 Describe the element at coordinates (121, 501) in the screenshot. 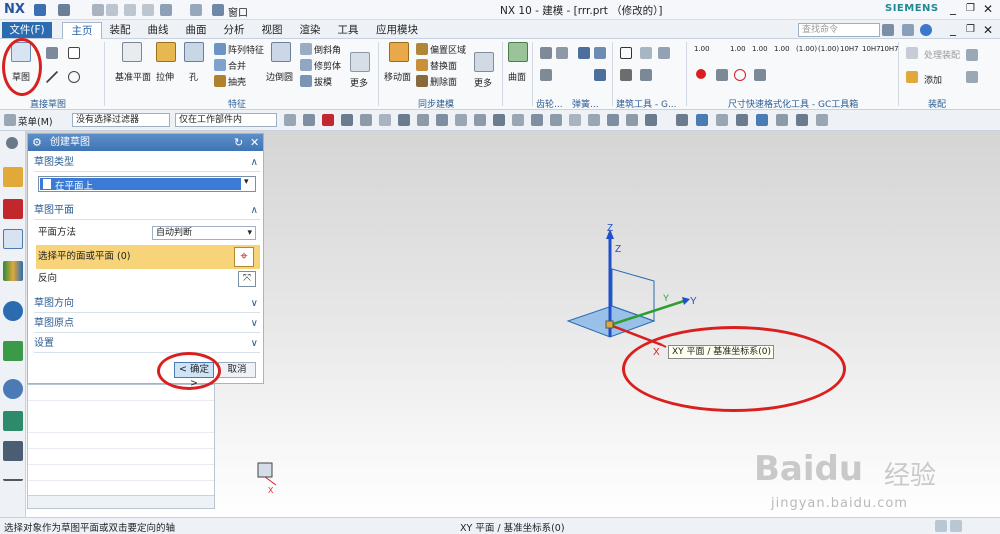

I see `horizontal-scrollbar` at that location.